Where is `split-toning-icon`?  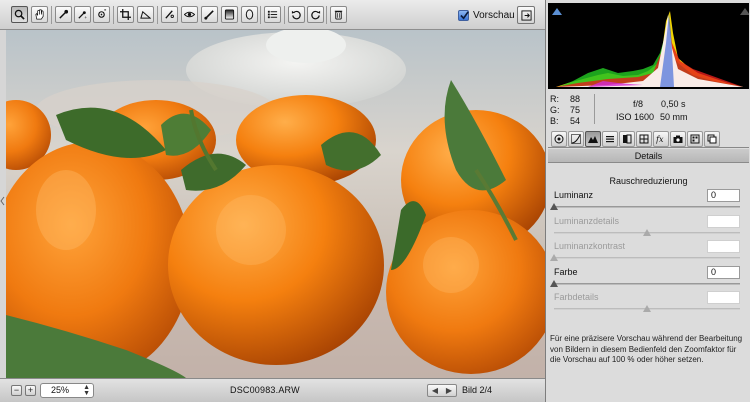 split-toning-icon is located at coordinates (627, 139).